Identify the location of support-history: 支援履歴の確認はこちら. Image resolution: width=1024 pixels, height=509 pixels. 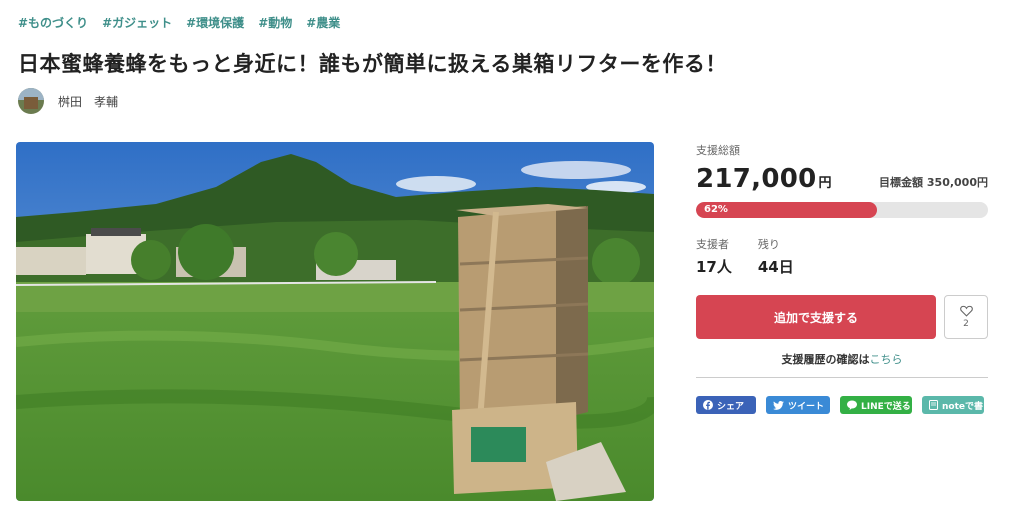
(842, 364).